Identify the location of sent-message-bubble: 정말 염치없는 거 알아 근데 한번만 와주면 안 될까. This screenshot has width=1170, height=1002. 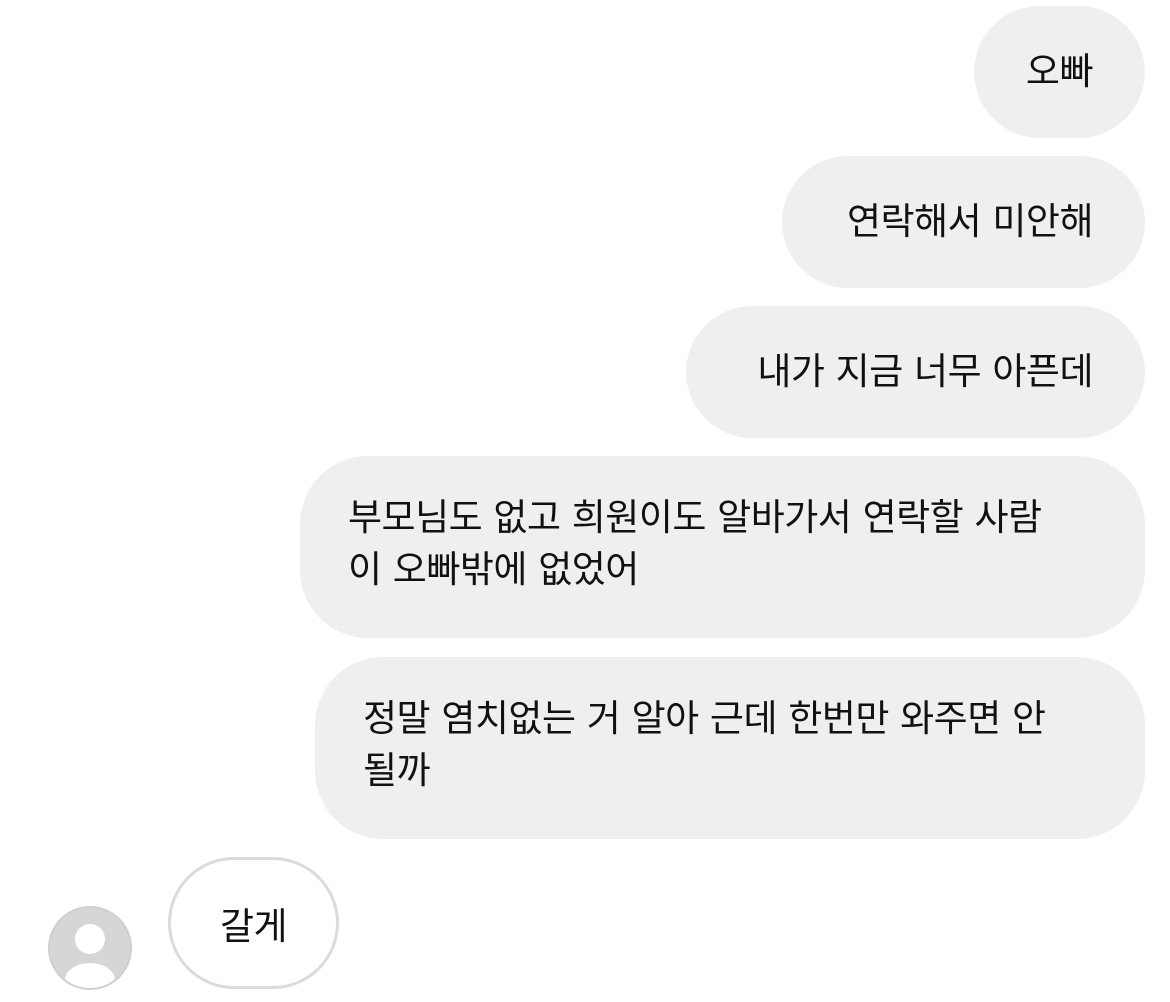
(730, 748).